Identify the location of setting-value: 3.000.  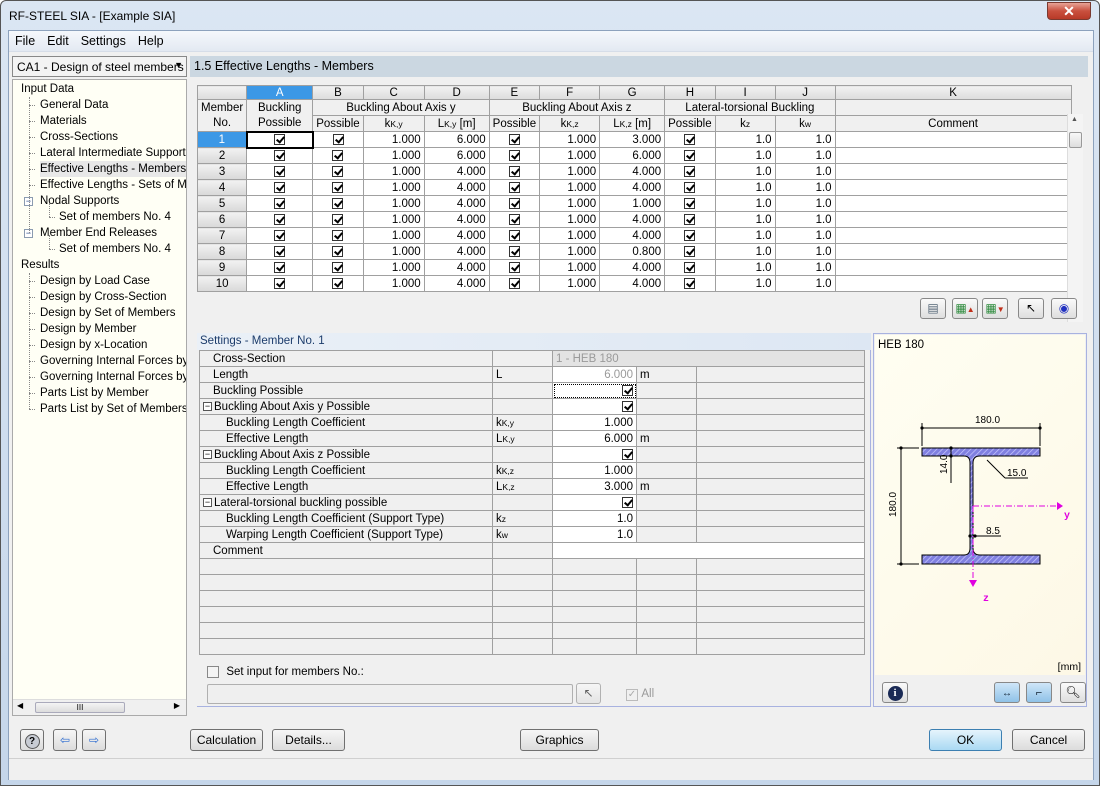
(594, 486).